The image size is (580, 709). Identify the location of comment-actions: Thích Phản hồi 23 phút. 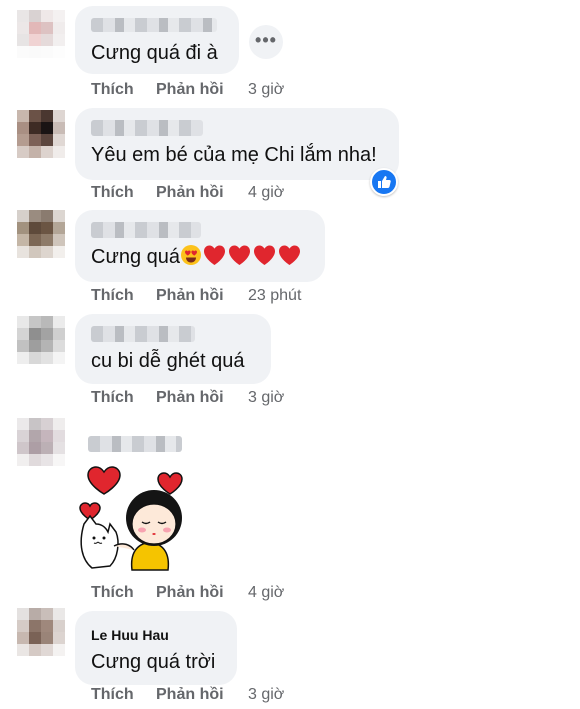
(196, 296).